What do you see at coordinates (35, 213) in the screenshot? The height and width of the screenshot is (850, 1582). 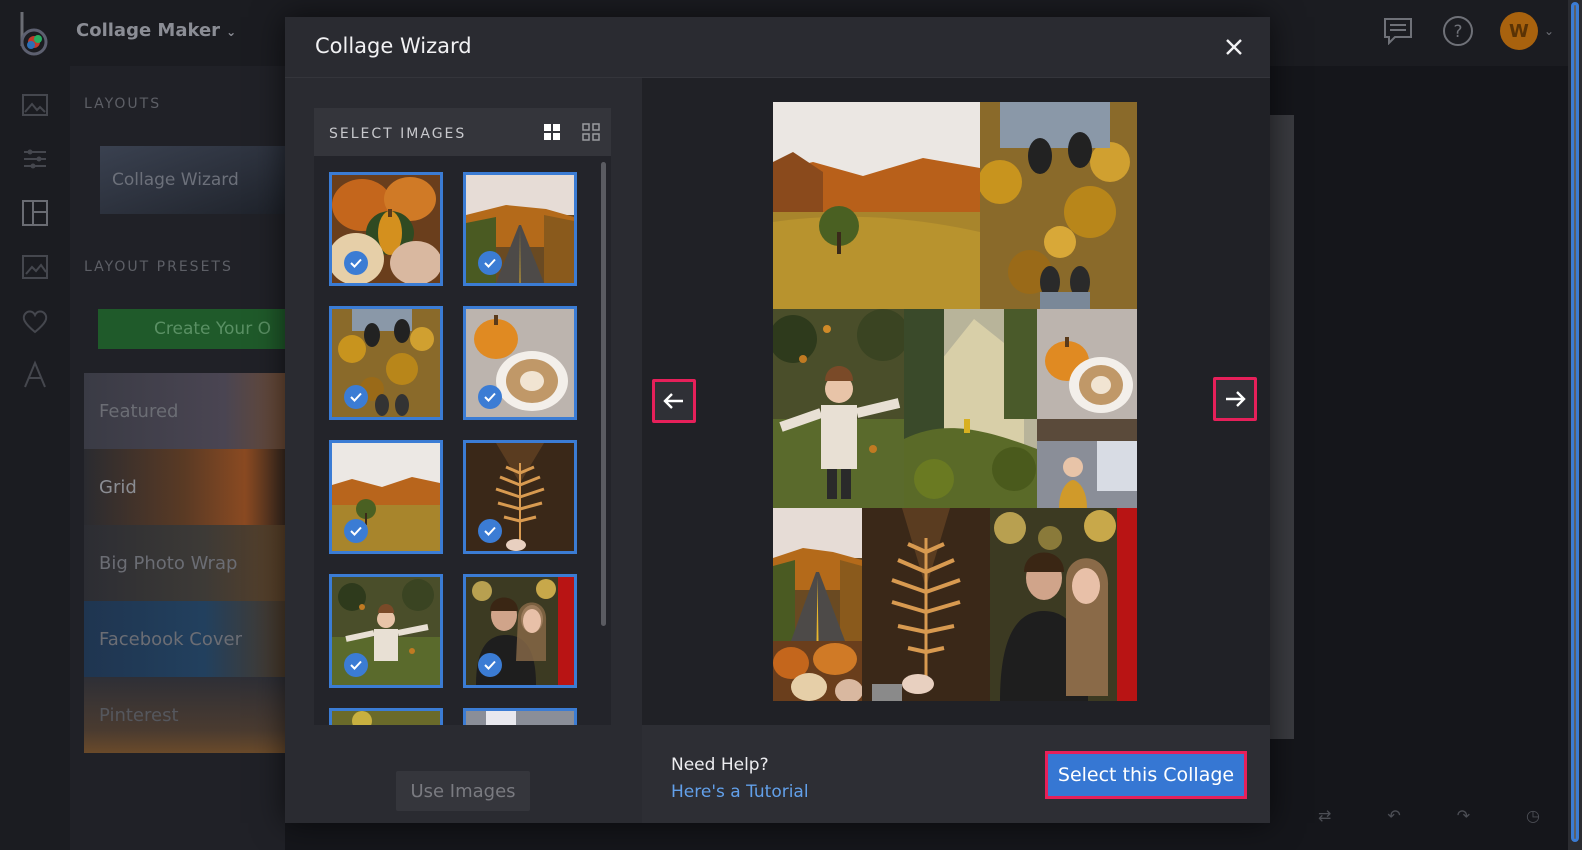 I see `layout-icon` at bounding box center [35, 213].